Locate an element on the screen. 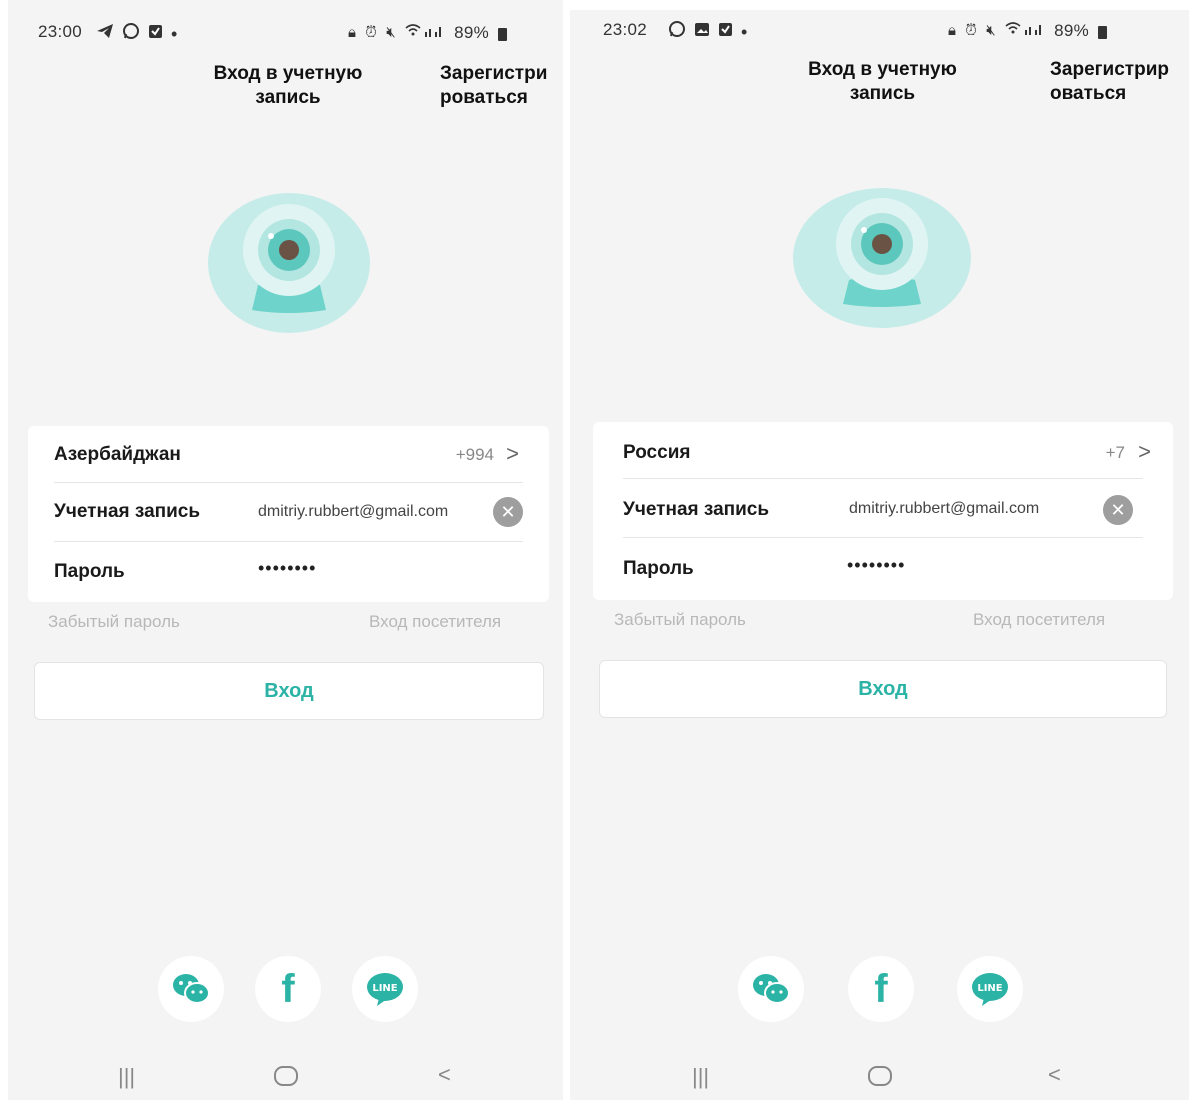 The height and width of the screenshot is (1100, 1189). status-bar: 23:00 • 🔒︎ ⏰︎ 🔇︎ 89% is located at coordinates (285, 32).